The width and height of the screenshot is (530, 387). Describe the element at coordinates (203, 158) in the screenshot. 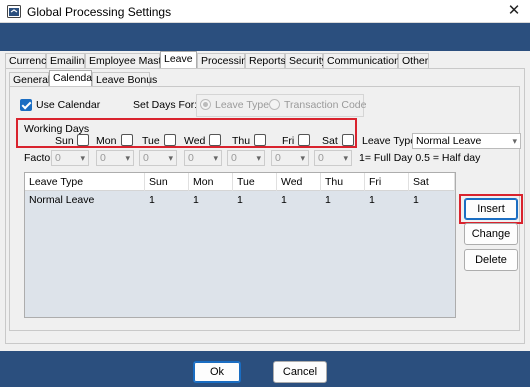

I see `factor-dropdown-wed: 0 ▾` at that location.